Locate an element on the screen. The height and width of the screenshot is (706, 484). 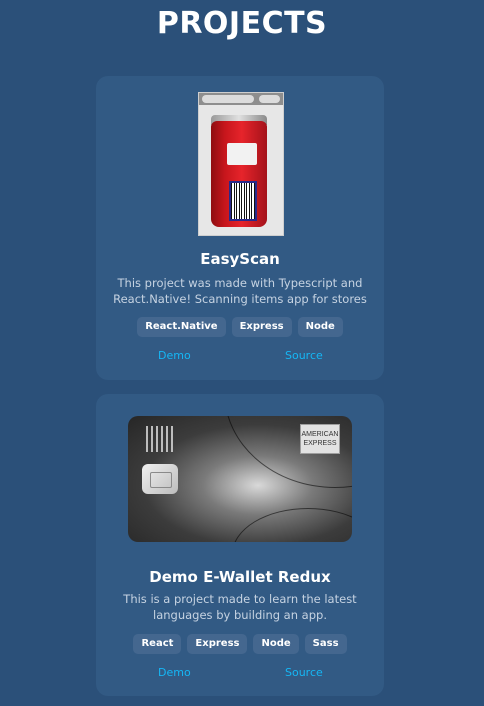
chip-contacts is located at coordinates (161, 480).